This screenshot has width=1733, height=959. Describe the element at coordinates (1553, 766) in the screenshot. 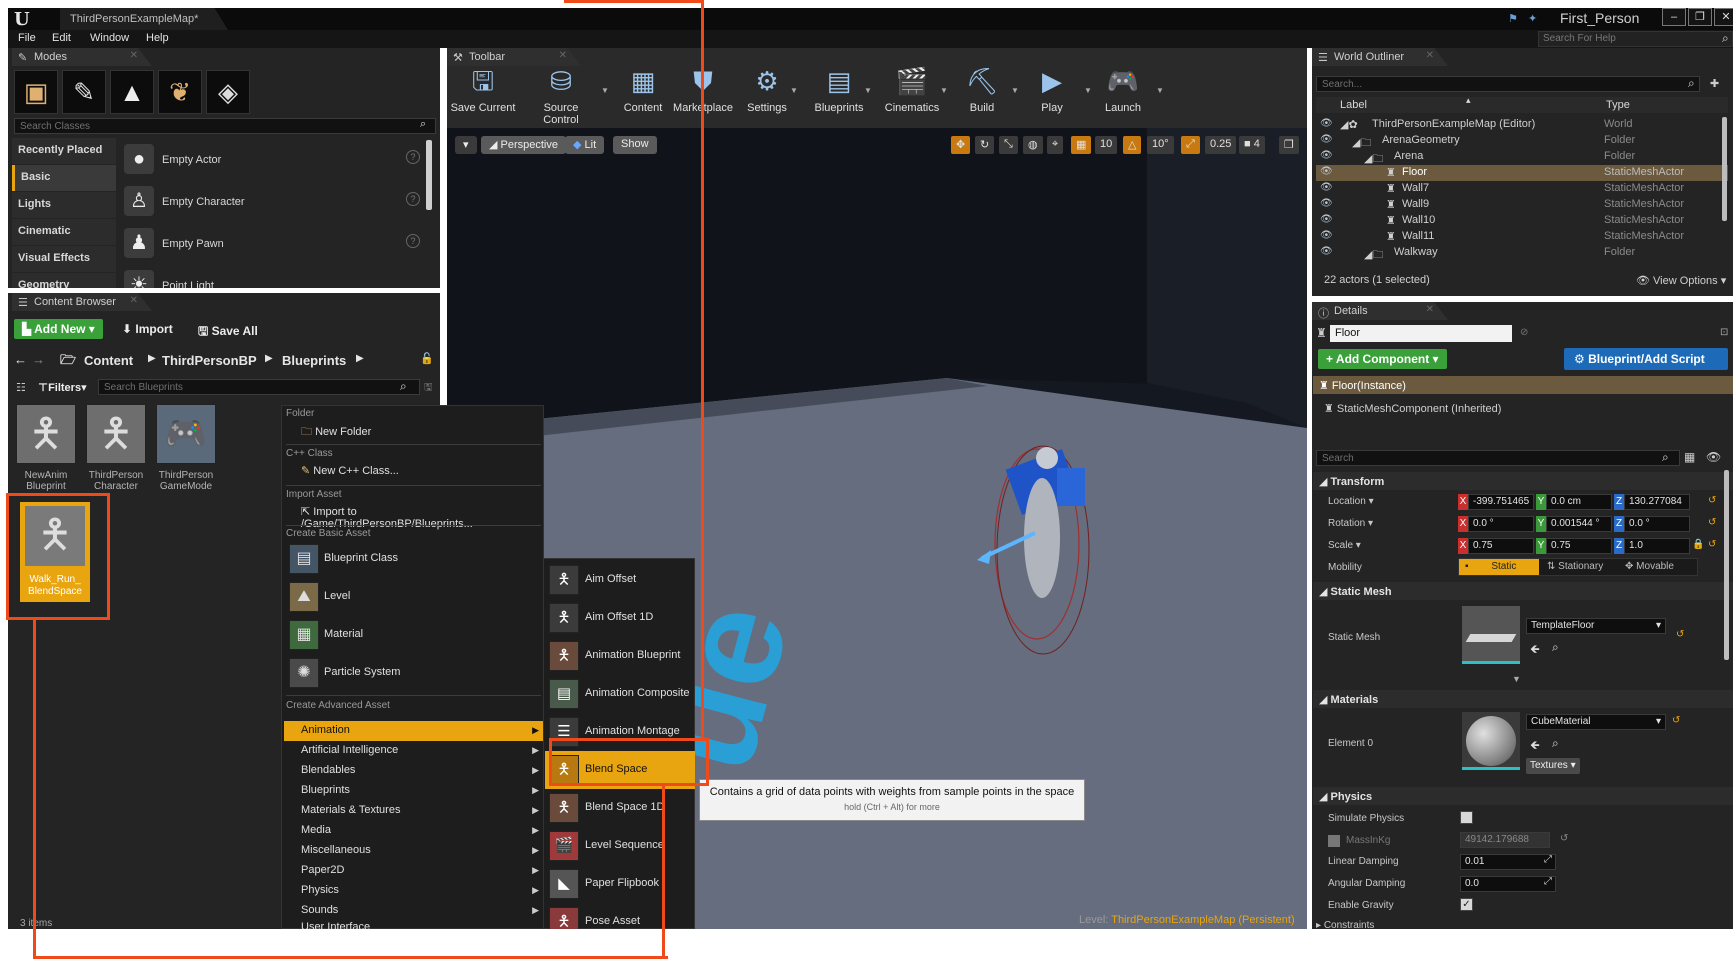

I see `textures-dropdown: Textures ▾` at that location.